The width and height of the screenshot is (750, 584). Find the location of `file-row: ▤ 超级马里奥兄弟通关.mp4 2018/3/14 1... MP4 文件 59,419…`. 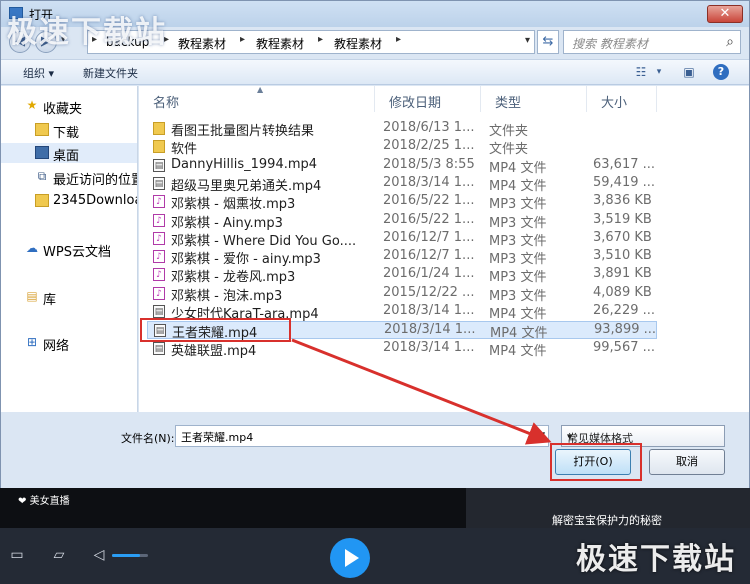

file-row: ▤ 超级马里奥兄弟通关.mp4 2018/3/14 1... MP4 文件 59,419… is located at coordinates (402, 184).